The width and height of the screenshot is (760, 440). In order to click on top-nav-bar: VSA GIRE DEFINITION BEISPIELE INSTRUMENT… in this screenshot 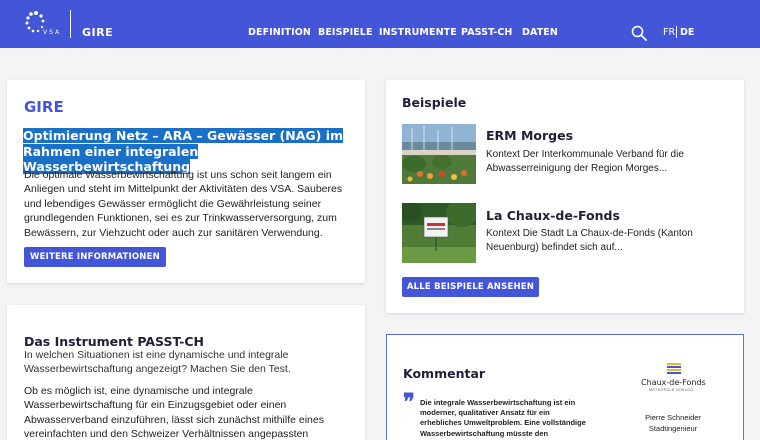, I will do `click(380, 24)`.